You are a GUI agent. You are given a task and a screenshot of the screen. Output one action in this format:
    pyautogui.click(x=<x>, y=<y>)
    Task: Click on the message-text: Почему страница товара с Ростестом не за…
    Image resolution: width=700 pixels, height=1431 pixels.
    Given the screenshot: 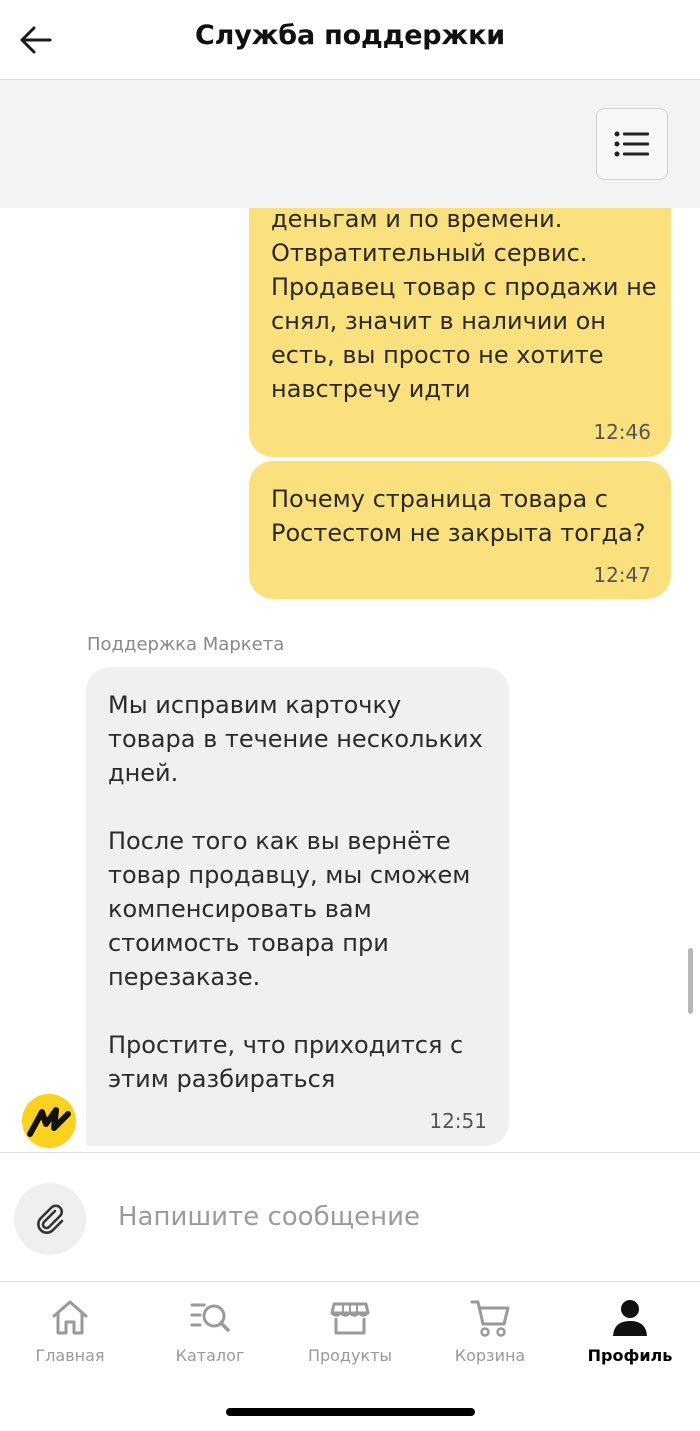 What is the action you would take?
    pyautogui.click(x=458, y=516)
    